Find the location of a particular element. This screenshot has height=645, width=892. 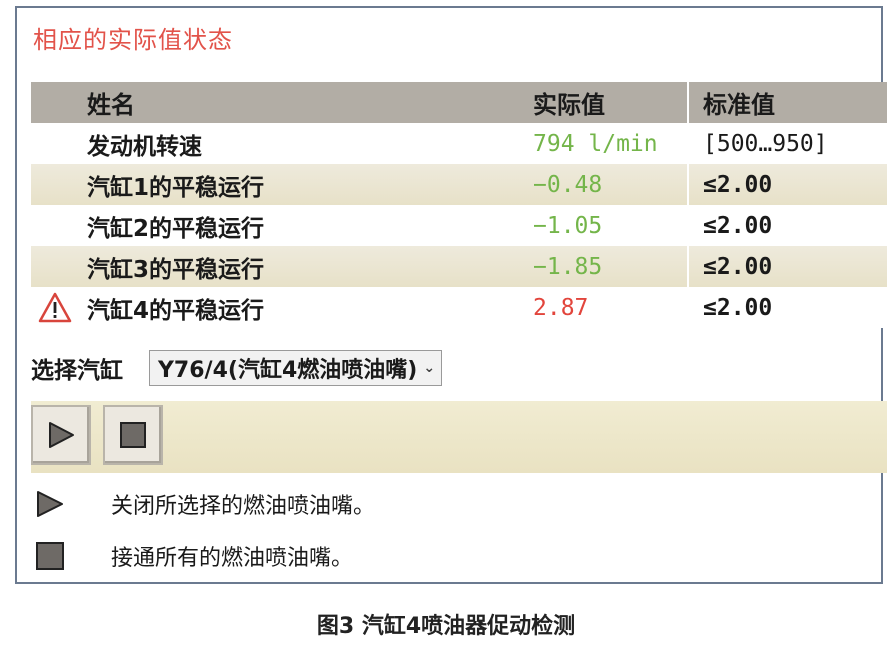

table-row: 汽缸2的平稳运行 −1.05 ≤2.00 is located at coordinates (459, 225).